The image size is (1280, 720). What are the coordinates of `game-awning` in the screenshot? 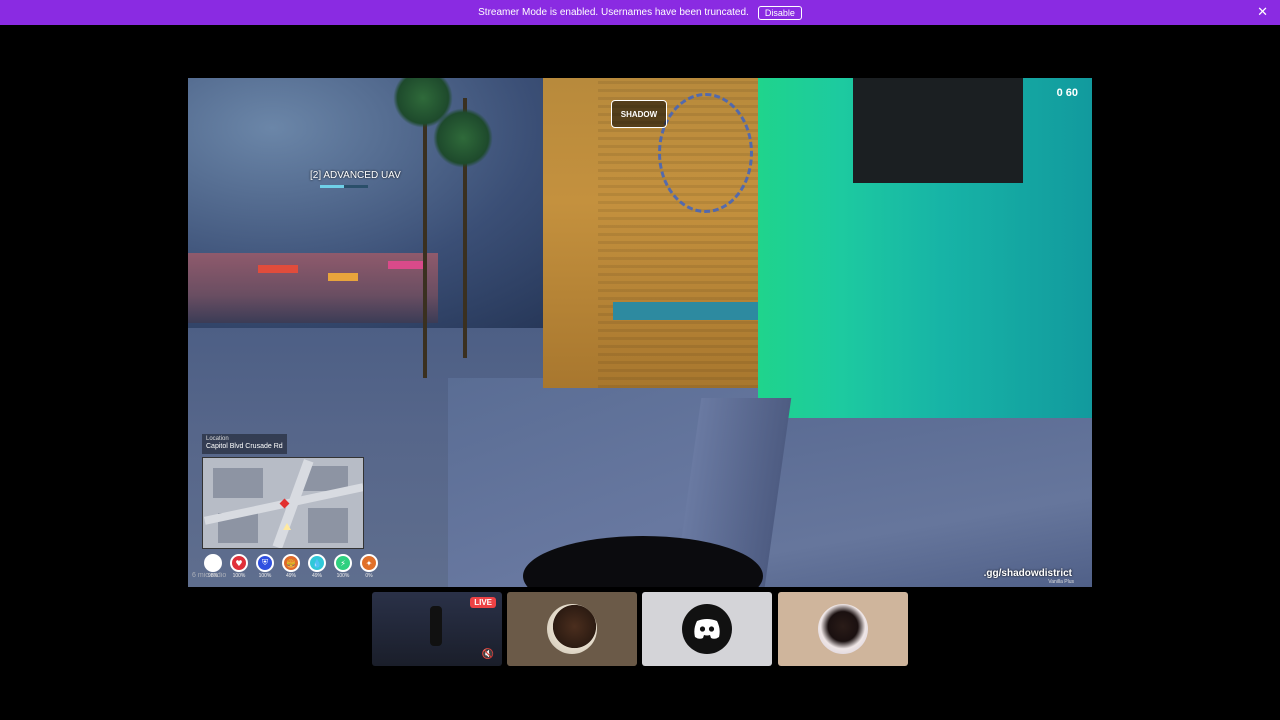 It's located at (685, 311).